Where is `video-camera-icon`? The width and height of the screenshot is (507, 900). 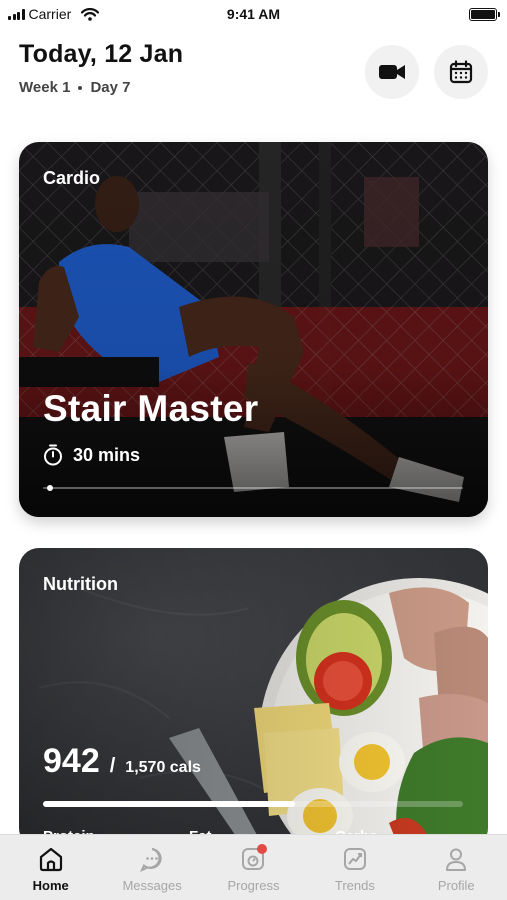 video-camera-icon is located at coordinates (392, 72).